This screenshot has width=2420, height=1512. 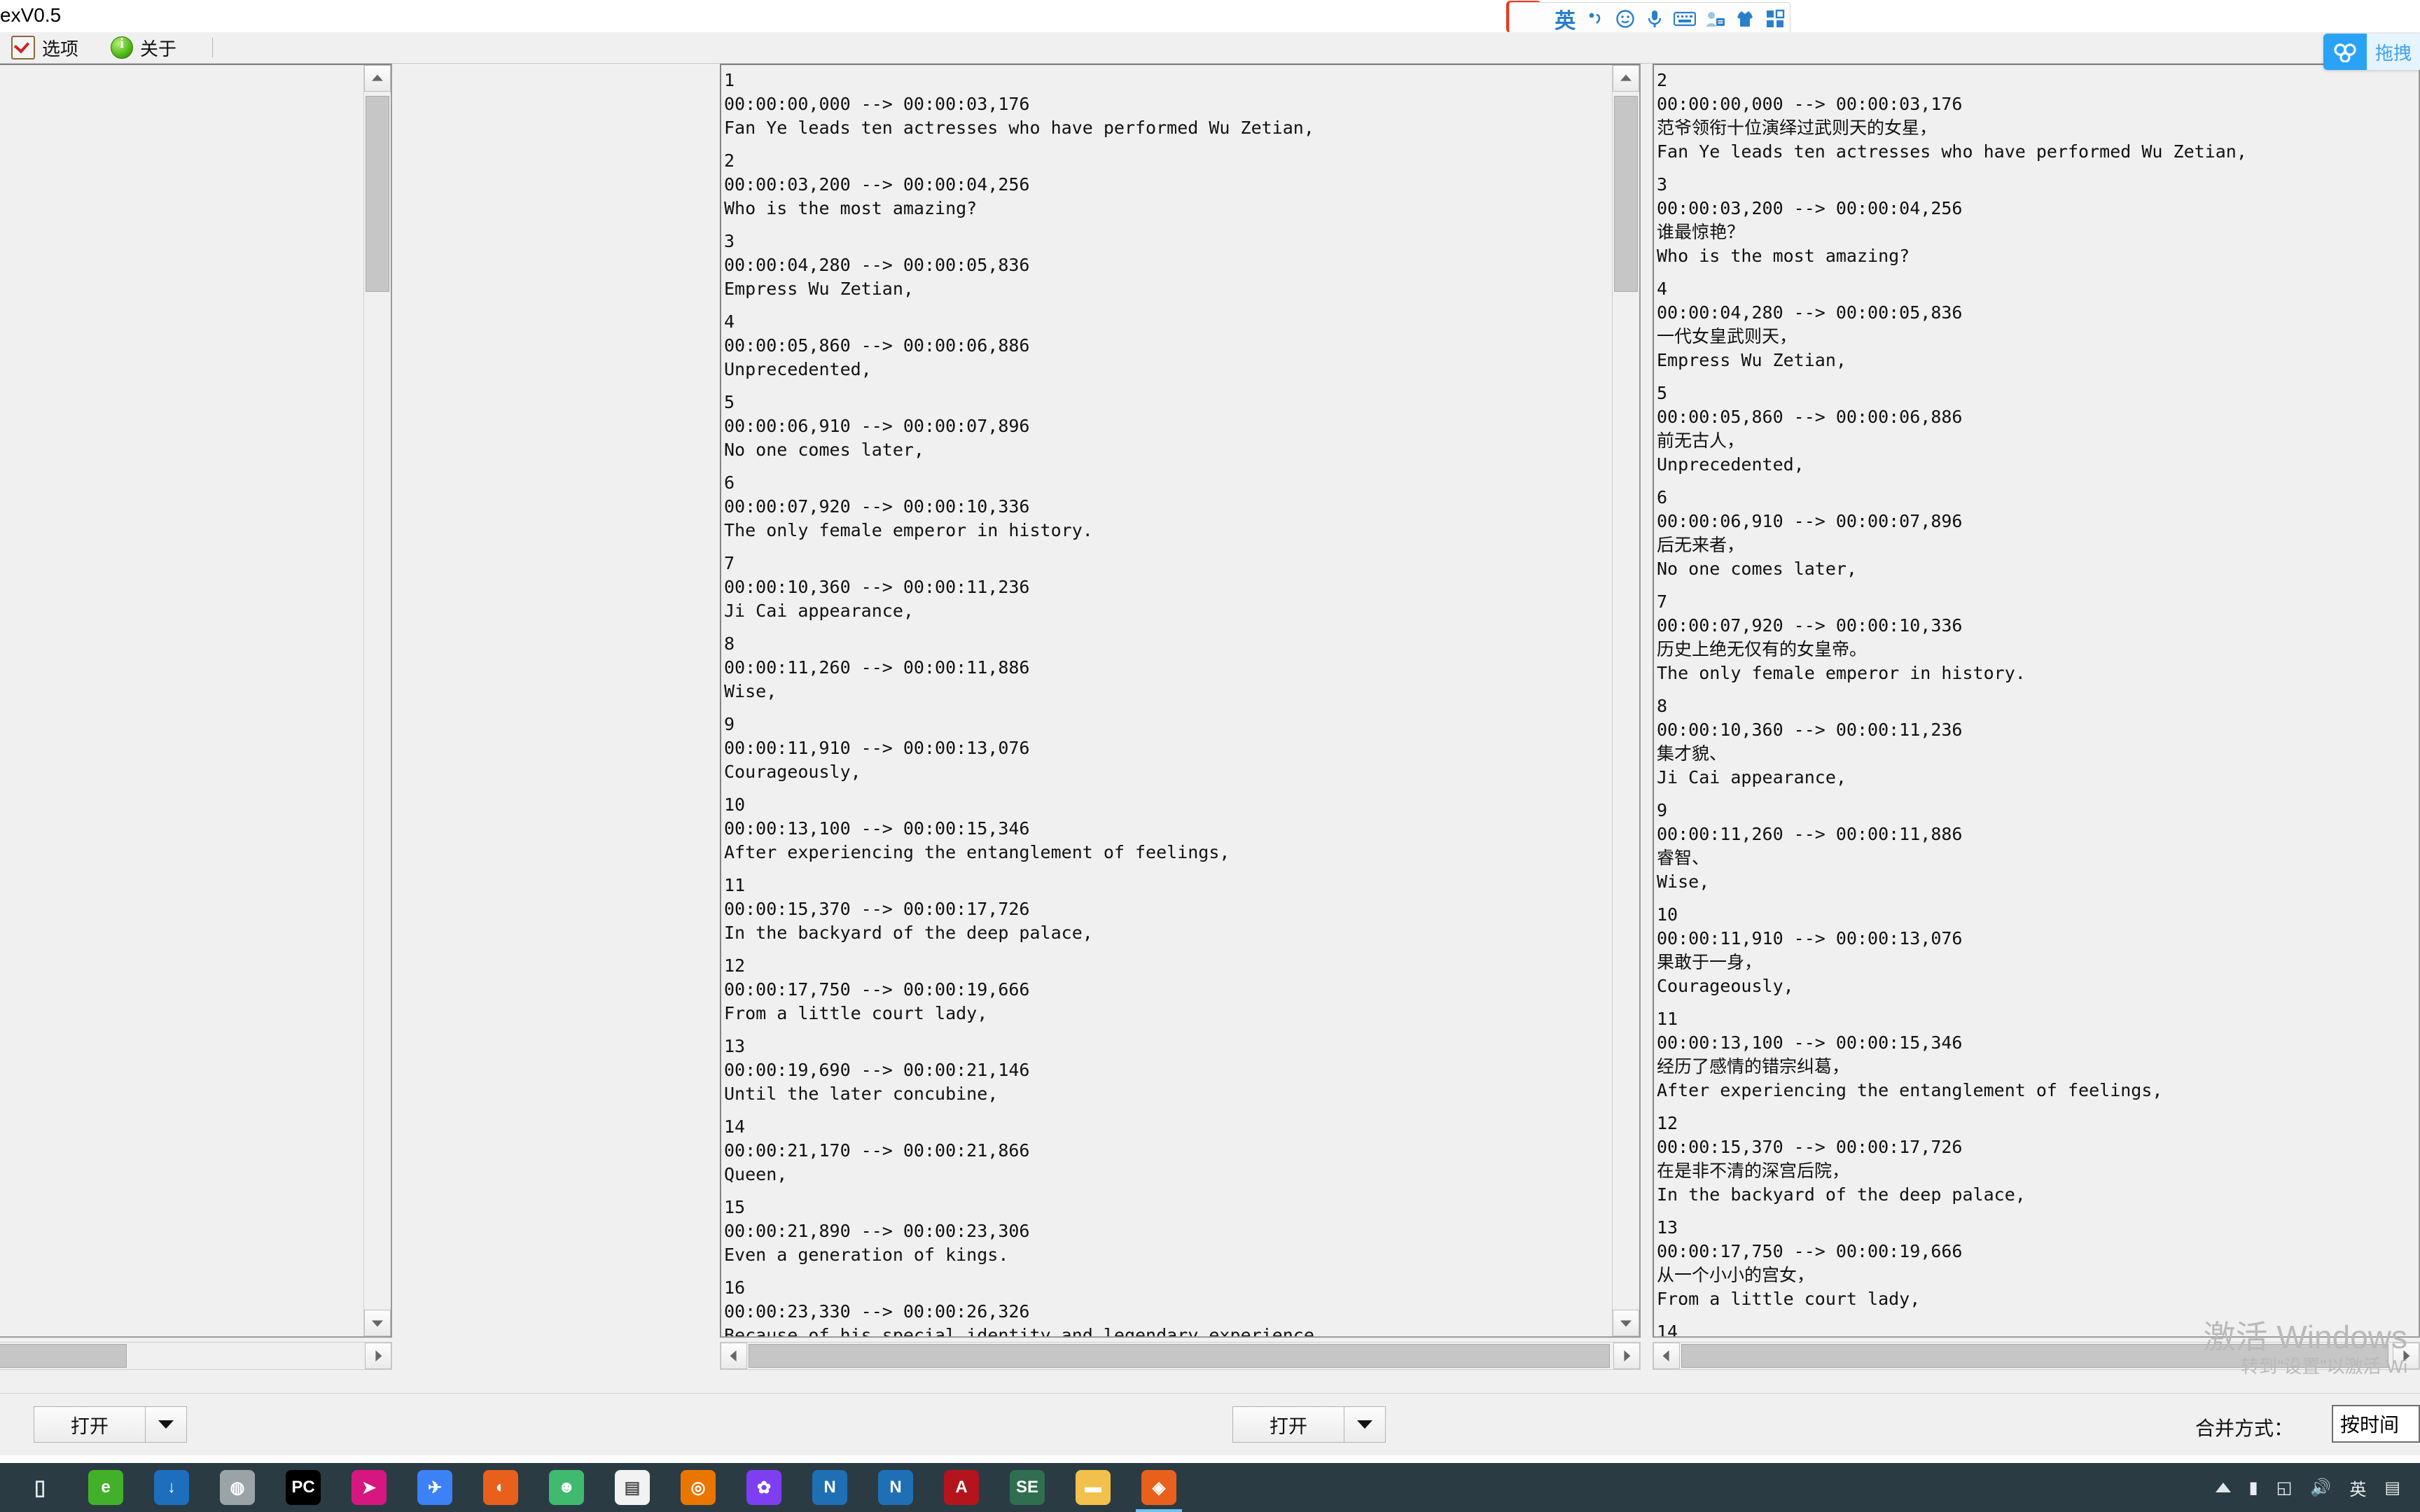 I want to click on taskbar-item-pycharm: PC, so click(x=303, y=1487).